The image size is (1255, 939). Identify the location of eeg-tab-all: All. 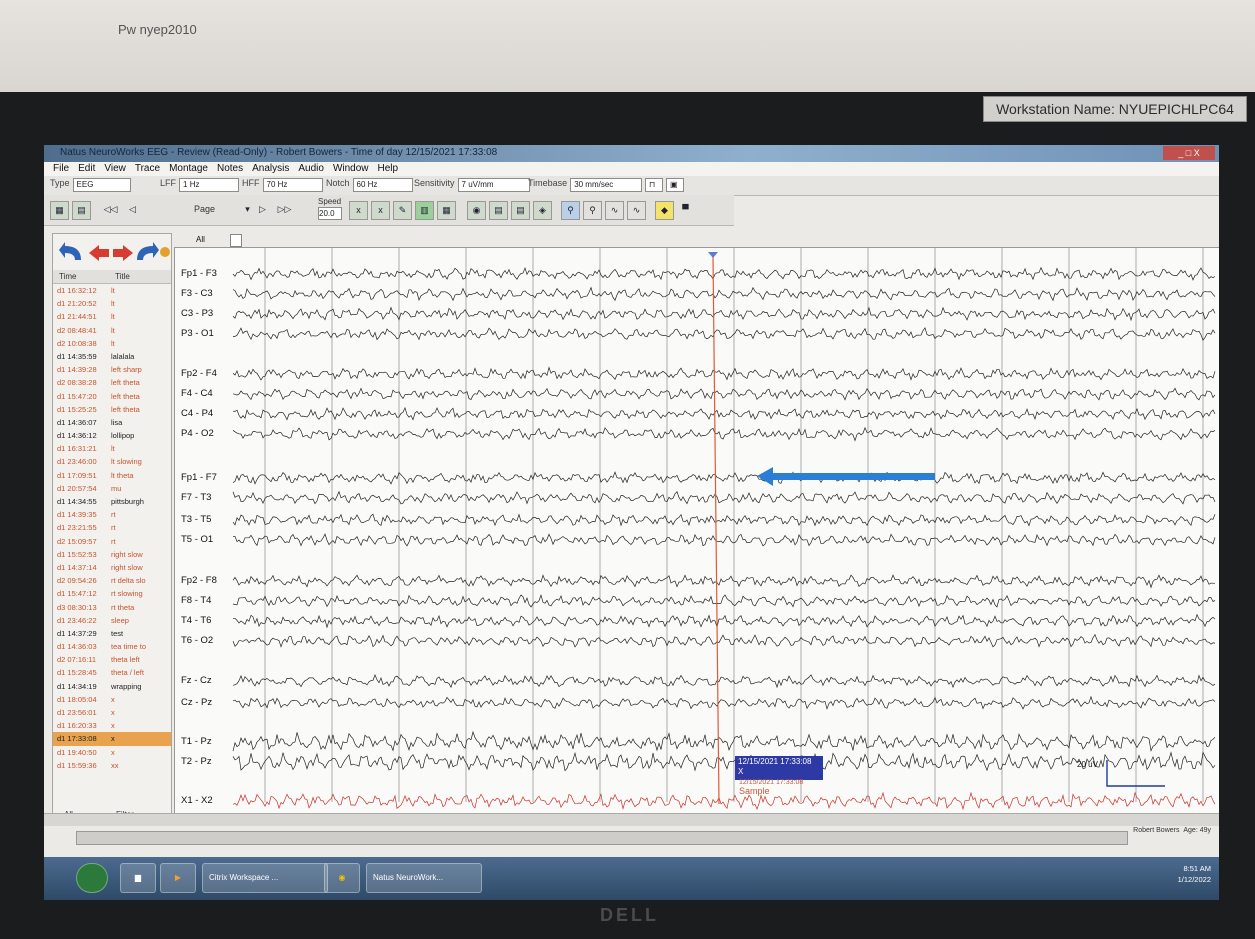
(200, 239).